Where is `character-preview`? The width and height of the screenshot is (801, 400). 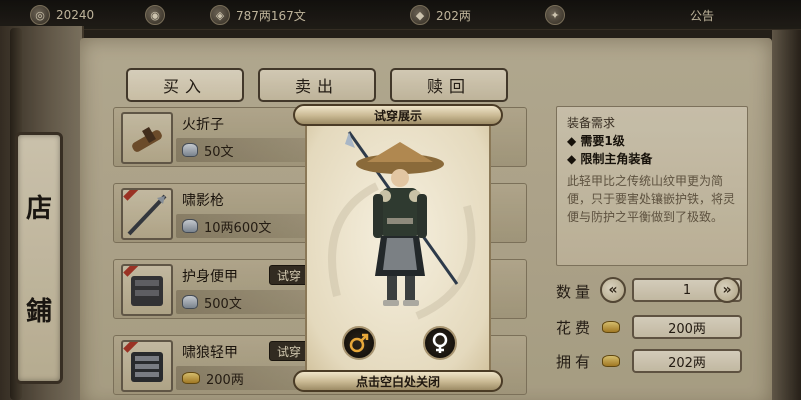 character-preview is located at coordinates (402, 225).